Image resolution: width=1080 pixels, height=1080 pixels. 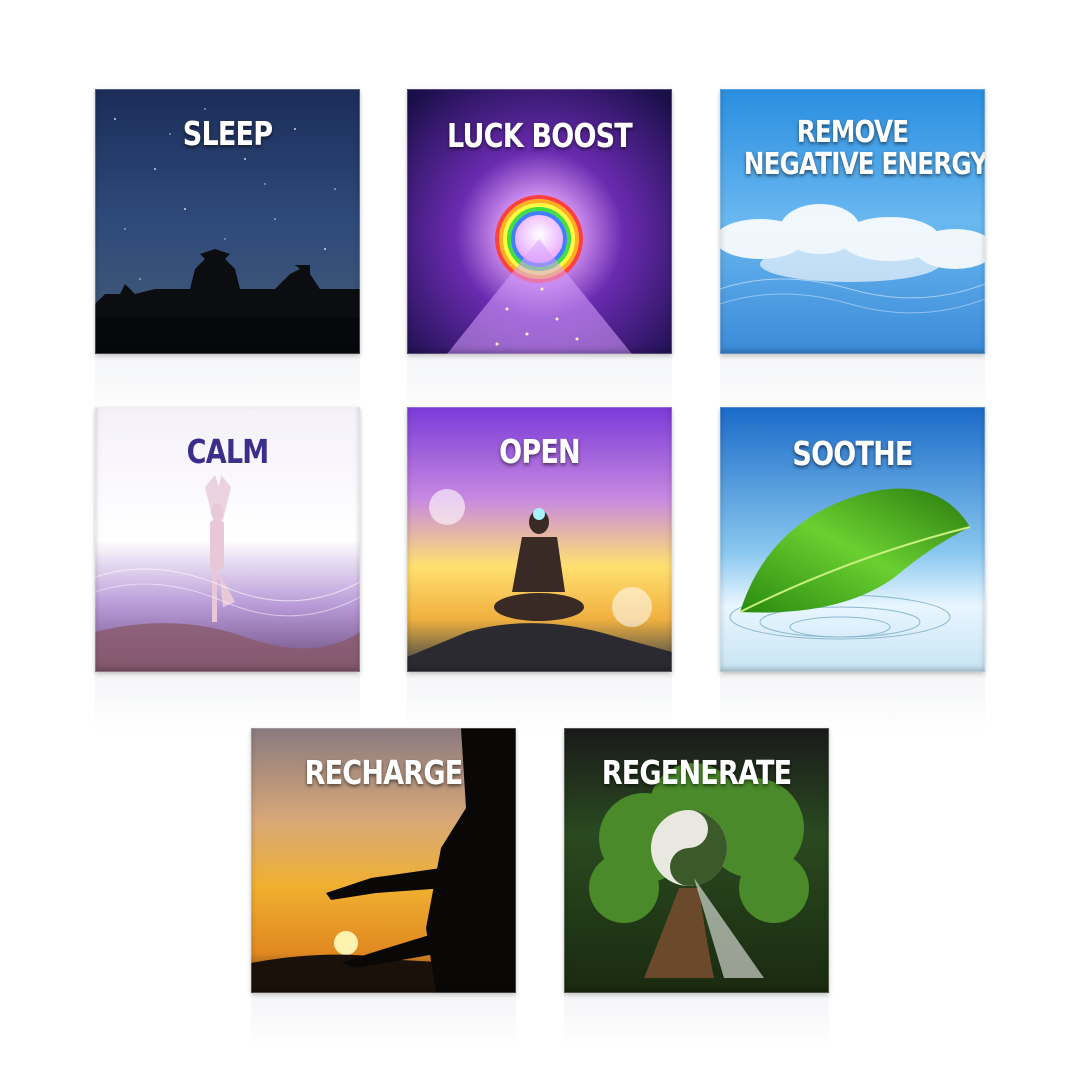 What do you see at coordinates (383, 1020) in the screenshot?
I see `recharge-reflection` at bounding box center [383, 1020].